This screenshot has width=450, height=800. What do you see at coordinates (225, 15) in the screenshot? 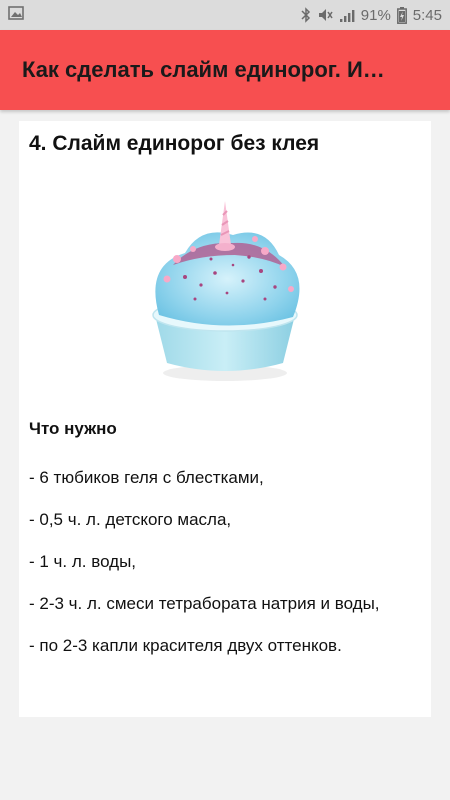
I see `status-bar: 91% 5:45` at bounding box center [225, 15].